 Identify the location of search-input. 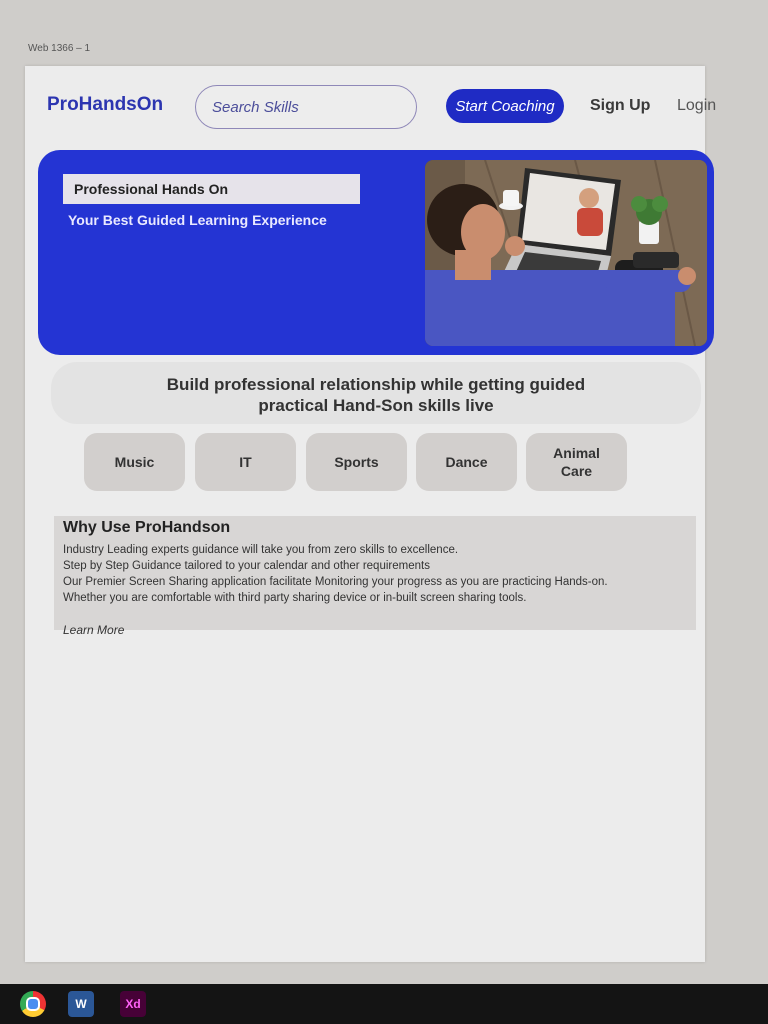
(306, 107).